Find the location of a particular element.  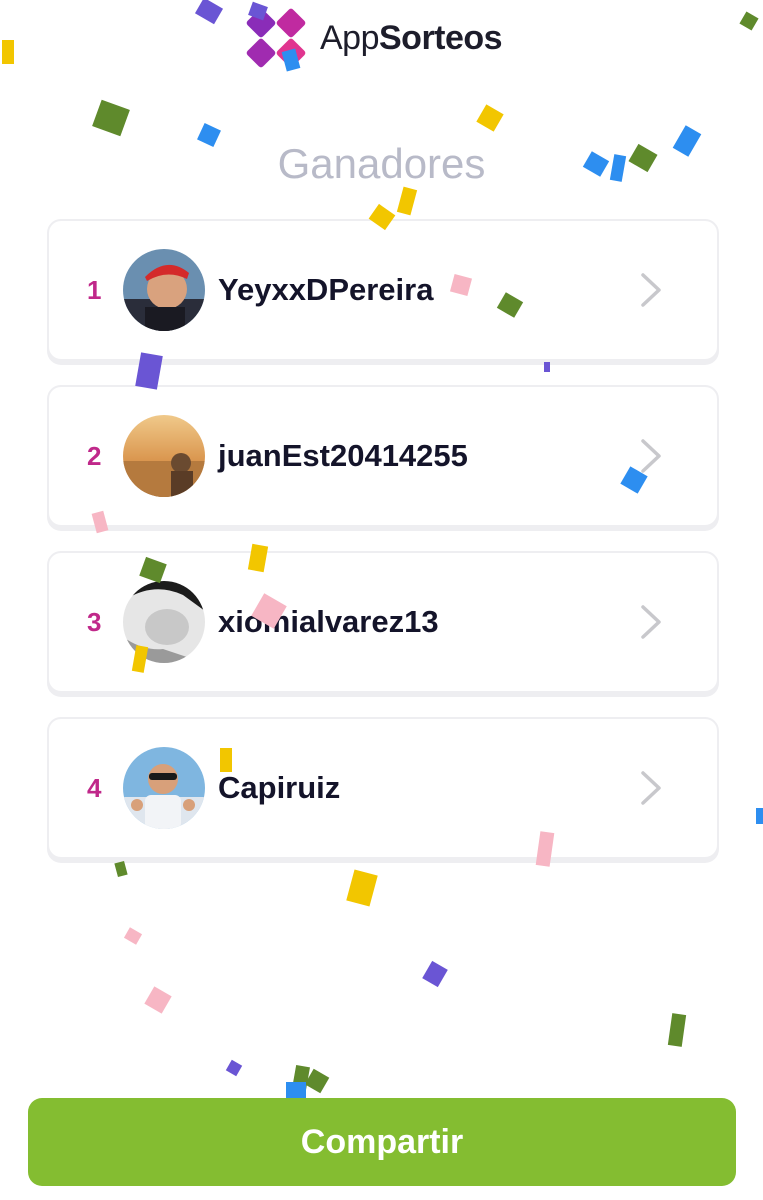

winner-username: xiomialvarez13 is located at coordinates (424, 622).